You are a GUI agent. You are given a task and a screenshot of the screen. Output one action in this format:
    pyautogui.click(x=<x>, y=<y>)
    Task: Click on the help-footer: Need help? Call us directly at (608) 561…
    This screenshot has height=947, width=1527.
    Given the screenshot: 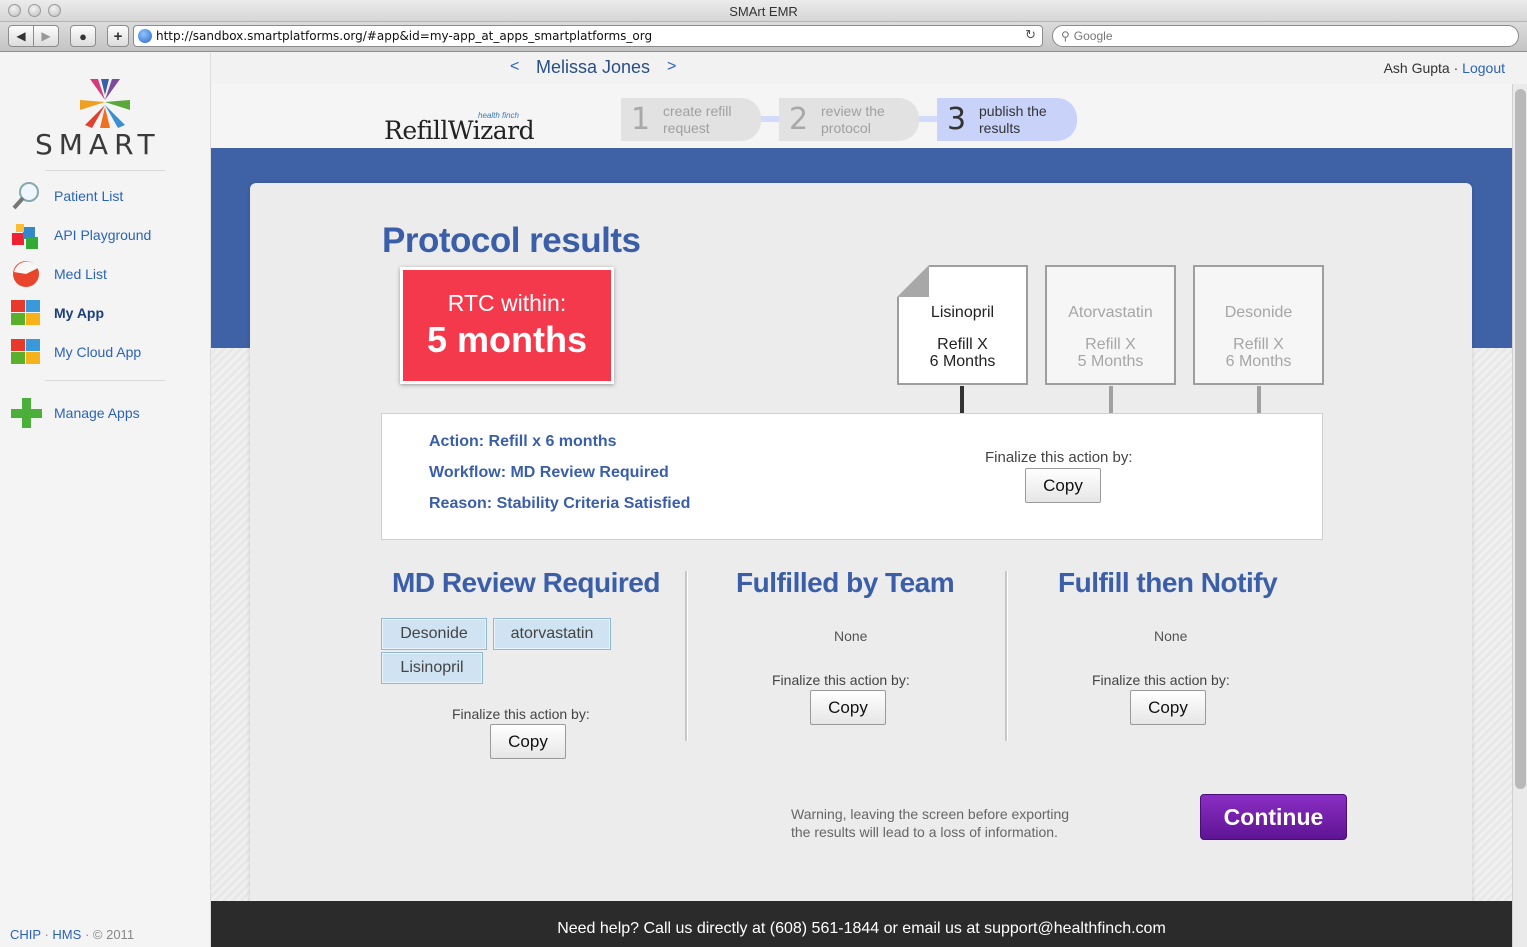 What is the action you would take?
    pyautogui.click(x=861, y=924)
    